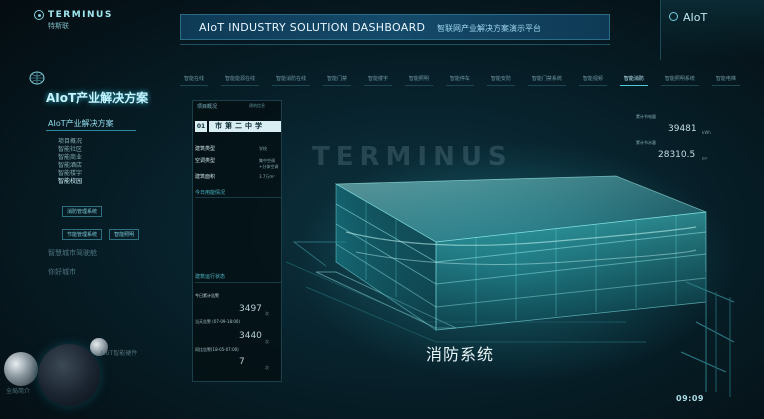  I want to click on header-title-cn: 智联网产业解决方案演示平台, so click(489, 28).